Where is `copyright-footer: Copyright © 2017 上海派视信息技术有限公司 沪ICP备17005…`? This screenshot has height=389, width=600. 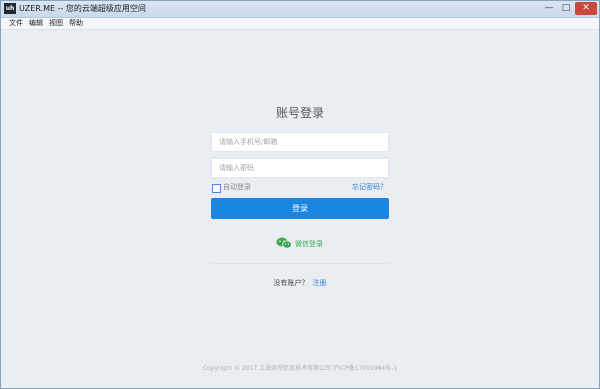
copyright-footer: Copyright © 2017 上海派视信息技术有限公司 沪ICP备17005… is located at coordinates (300, 368).